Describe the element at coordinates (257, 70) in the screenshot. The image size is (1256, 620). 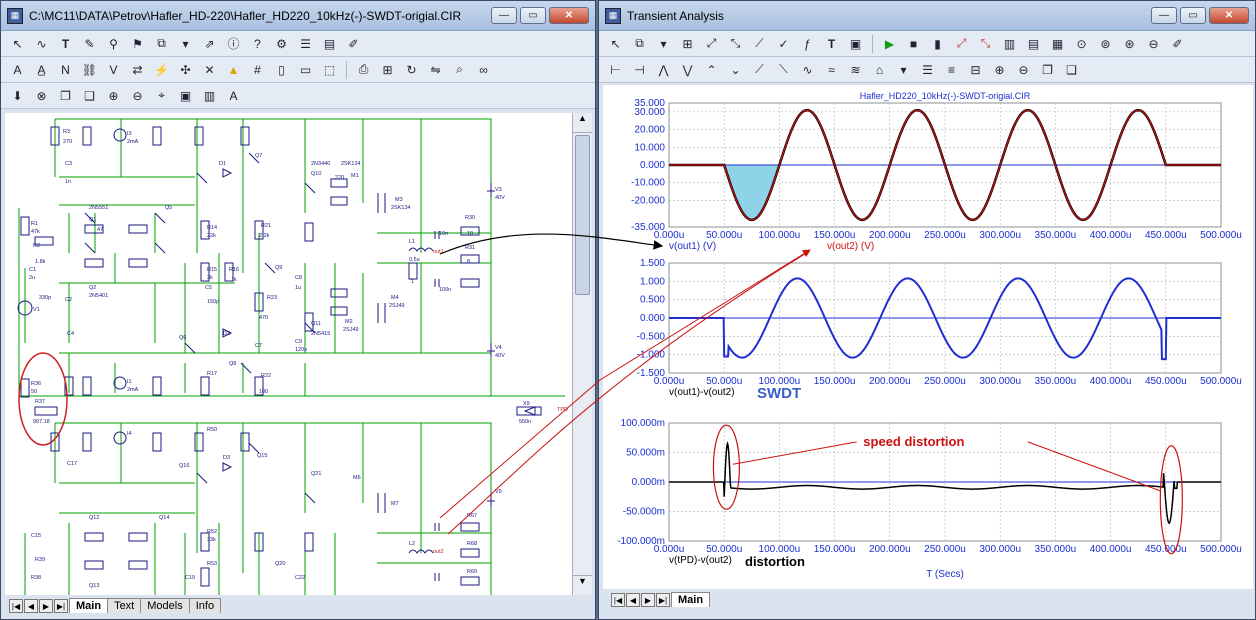
I see `grid2-icon: #` at that location.